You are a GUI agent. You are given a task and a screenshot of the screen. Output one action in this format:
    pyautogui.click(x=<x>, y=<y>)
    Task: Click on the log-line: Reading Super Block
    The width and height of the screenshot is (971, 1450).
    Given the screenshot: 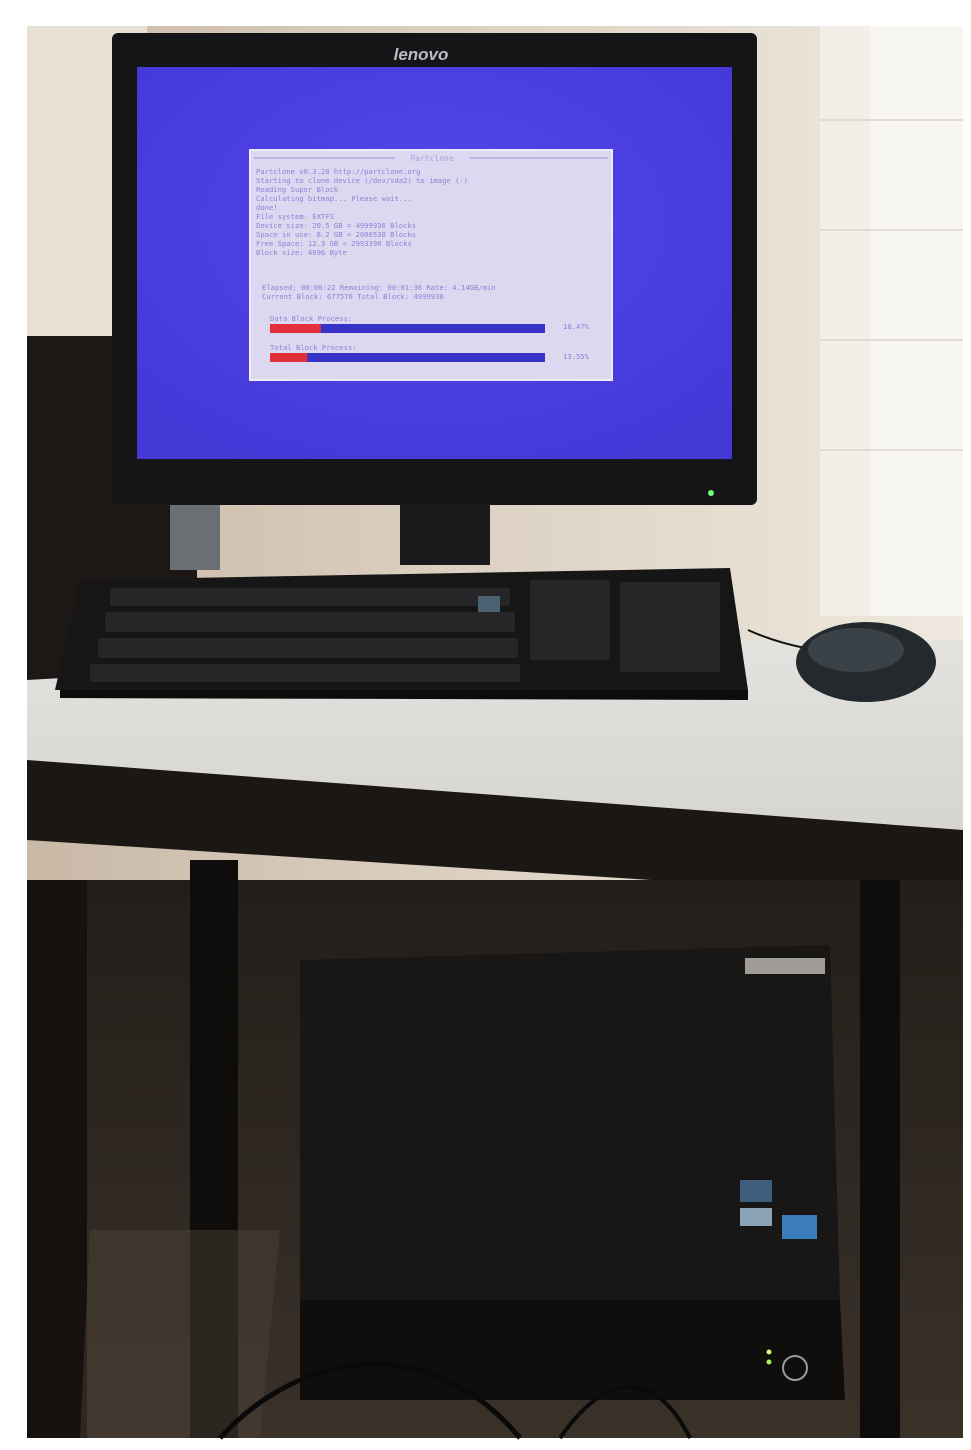 What is the action you would take?
    pyautogui.click(x=297, y=189)
    